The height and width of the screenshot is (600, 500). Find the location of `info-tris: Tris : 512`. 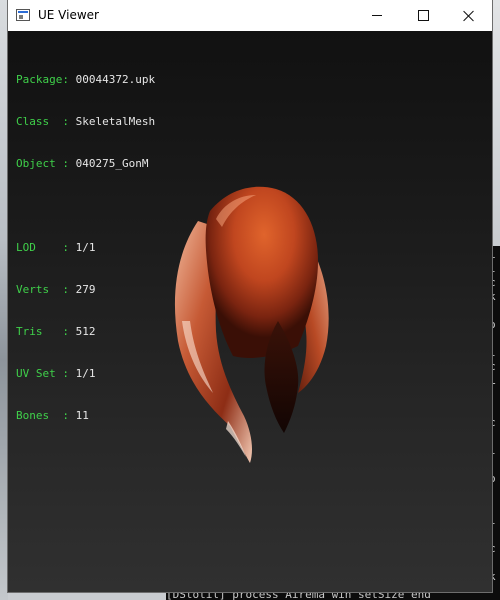

info-tris: Tris : 512 is located at coordinates (85, 332).